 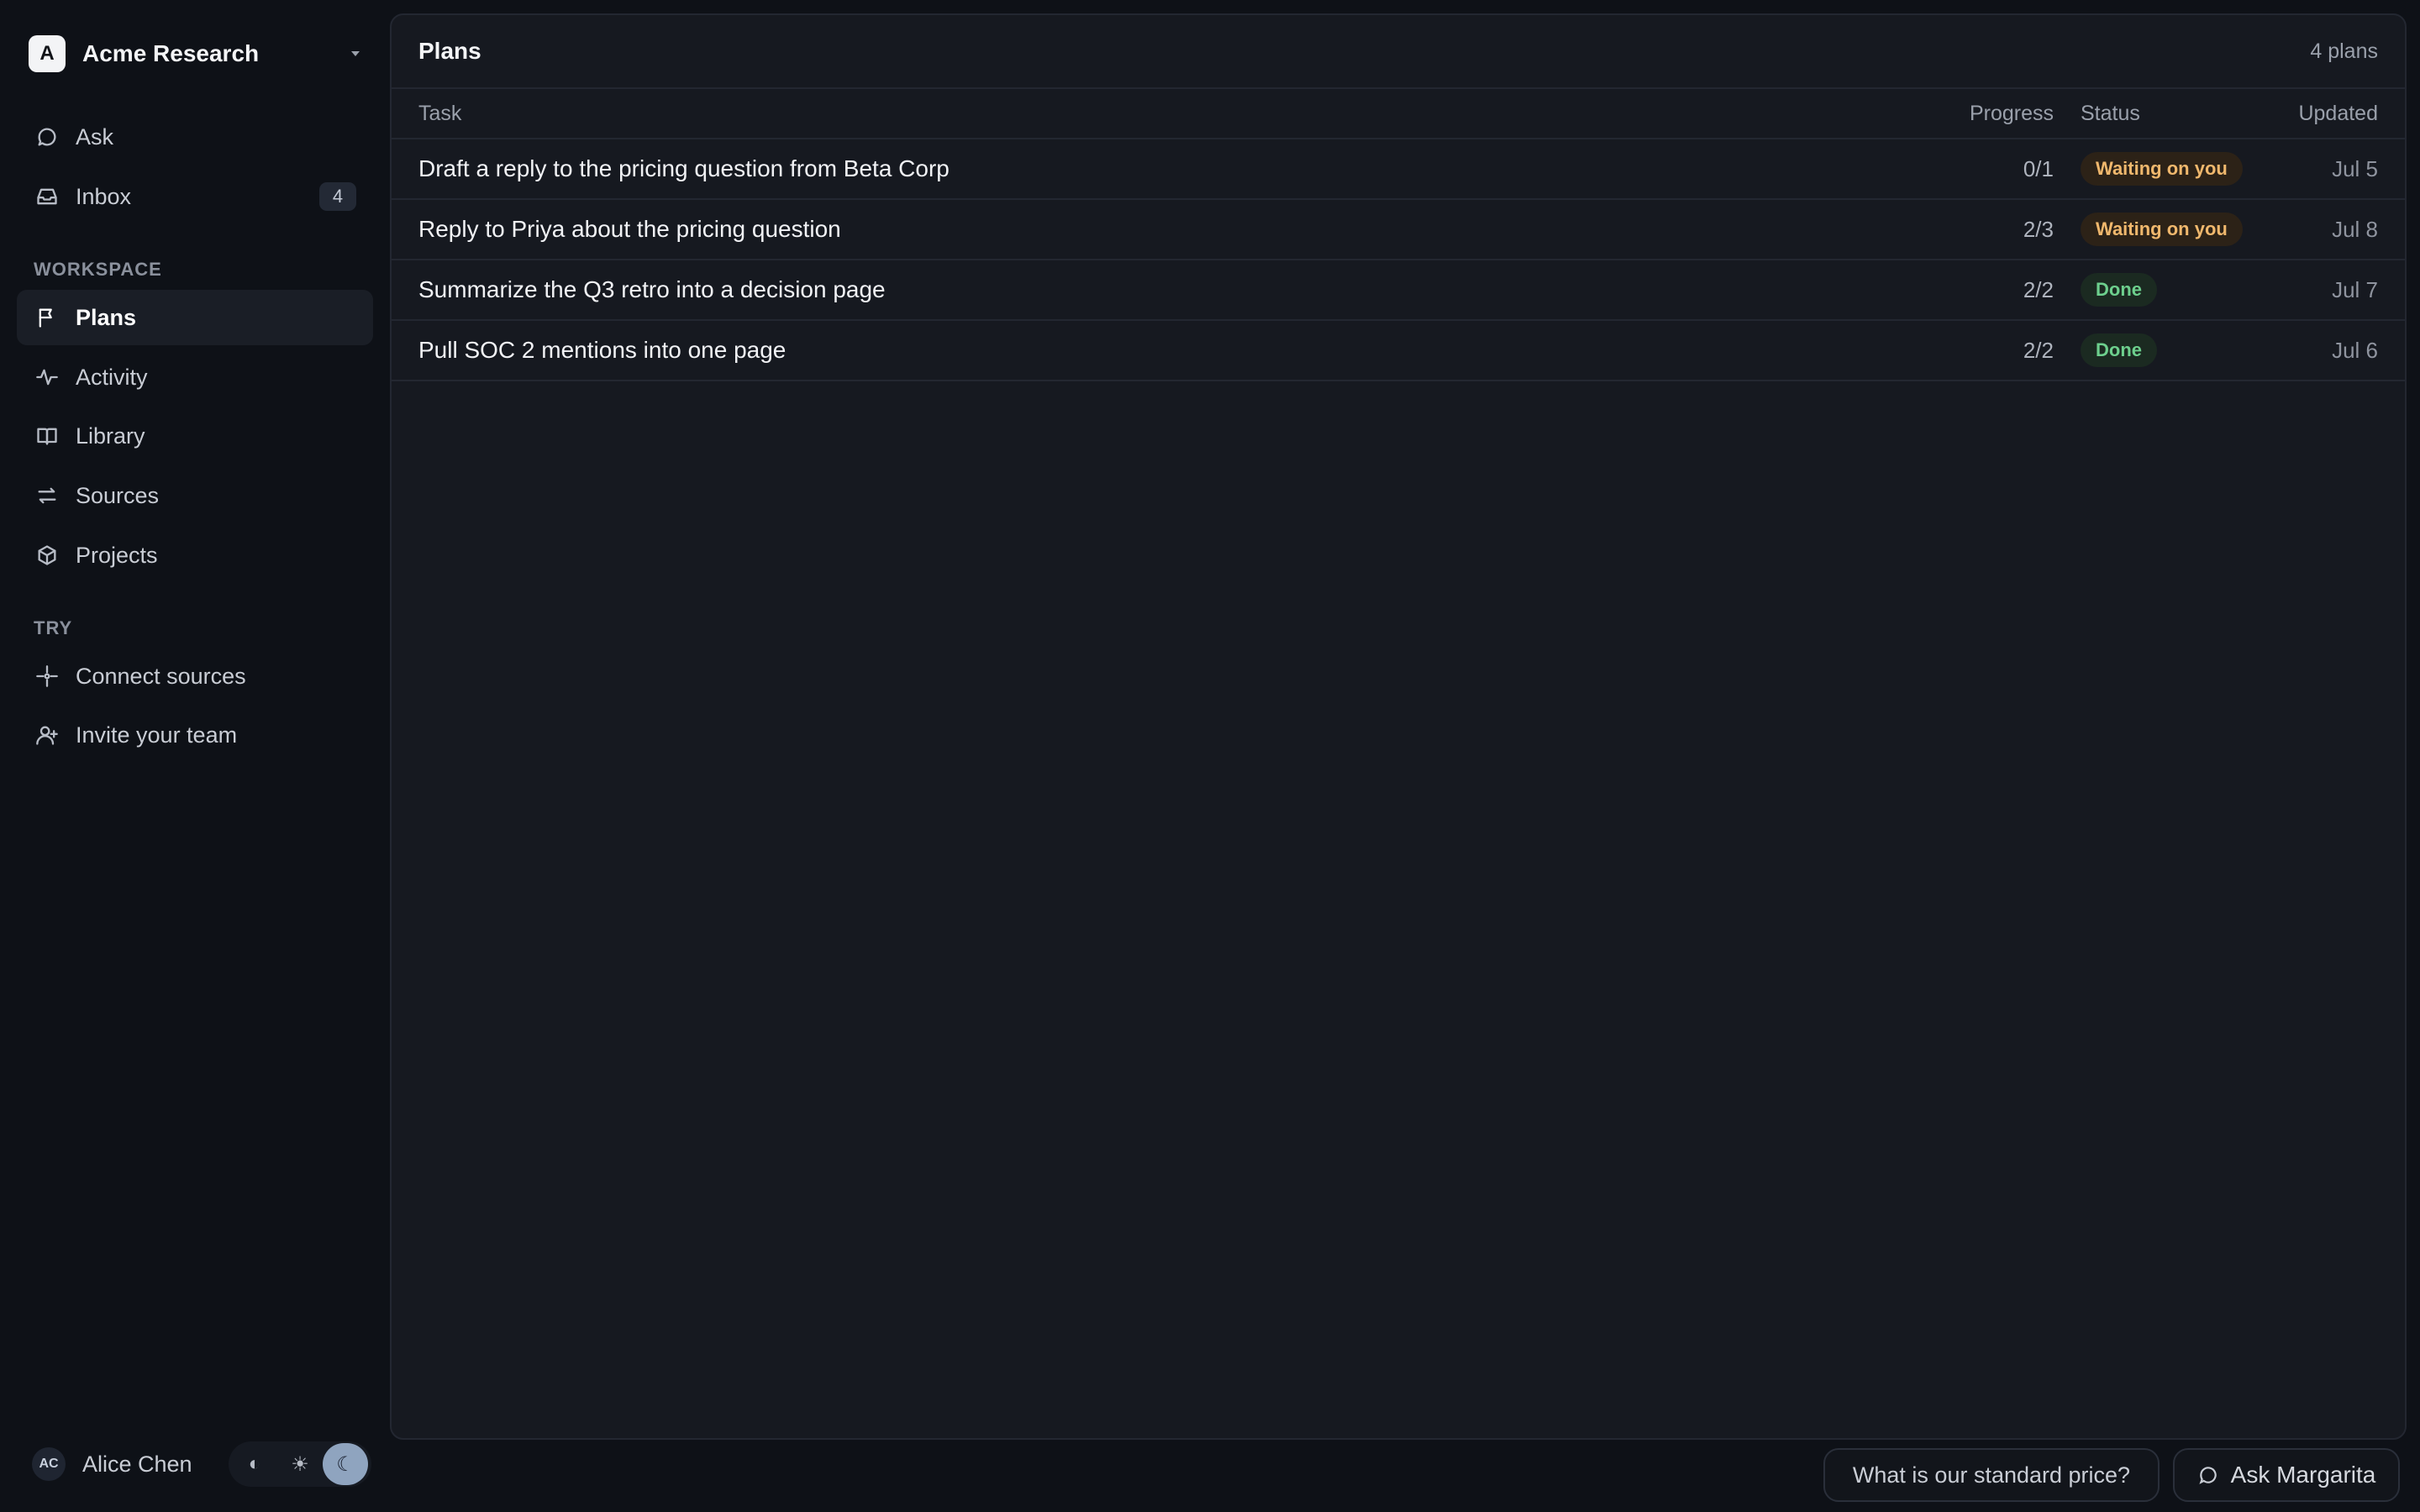 What do you see at coordinates (107, 317) in the screenshot?
I see `sidebar-item-label: Plans` at bounding box center [107, 317].